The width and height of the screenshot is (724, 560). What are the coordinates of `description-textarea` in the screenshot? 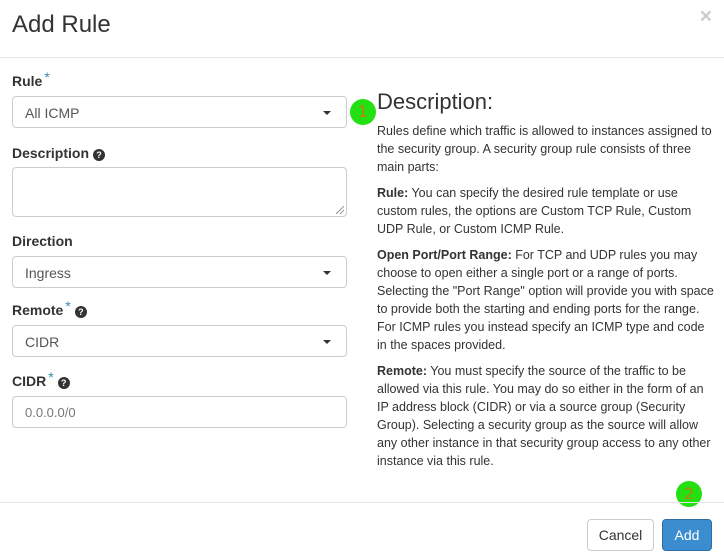 It's located at (179, 192).